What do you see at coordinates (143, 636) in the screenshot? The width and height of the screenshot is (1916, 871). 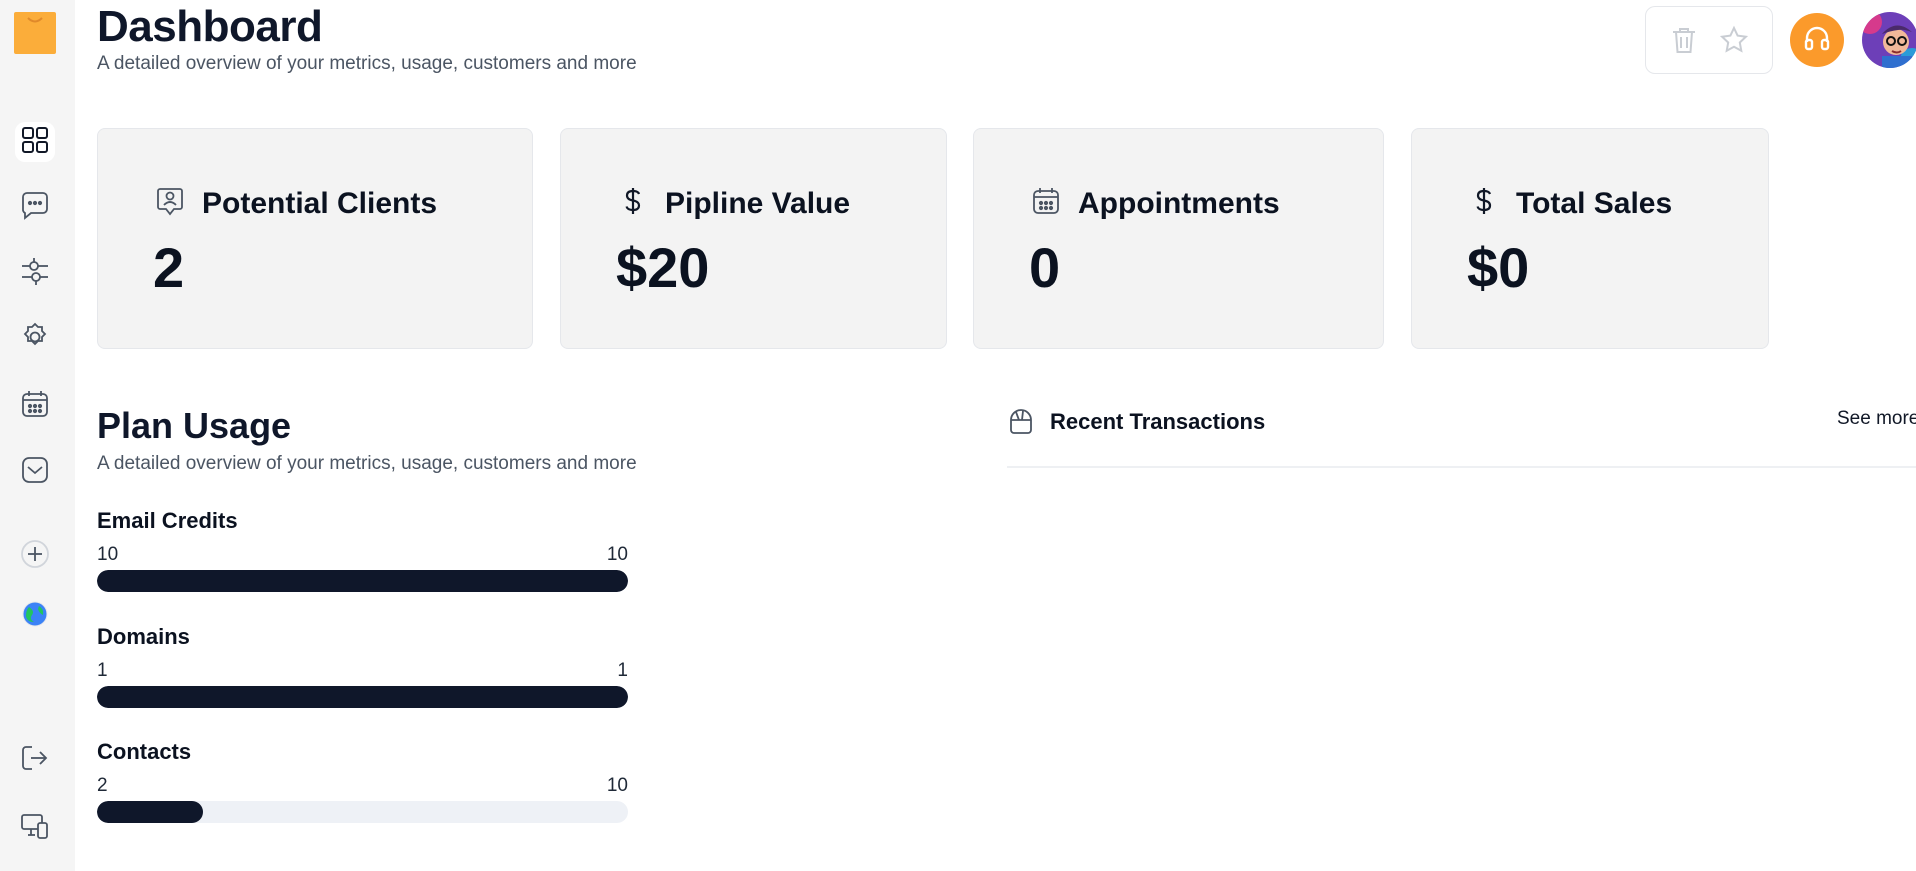 I see `usage-label: Domains` at bounding box center [143, 636].